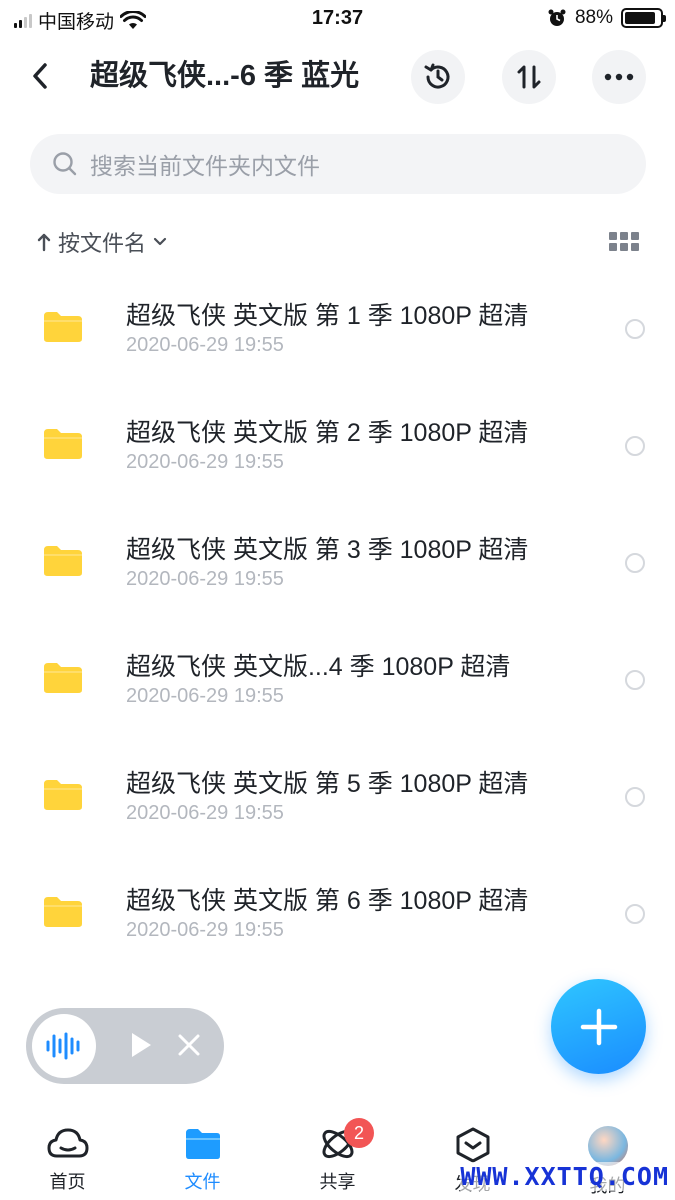  Describe the element at coordinates (607, 1146) in the screenshot. I see `avatar` at that location.